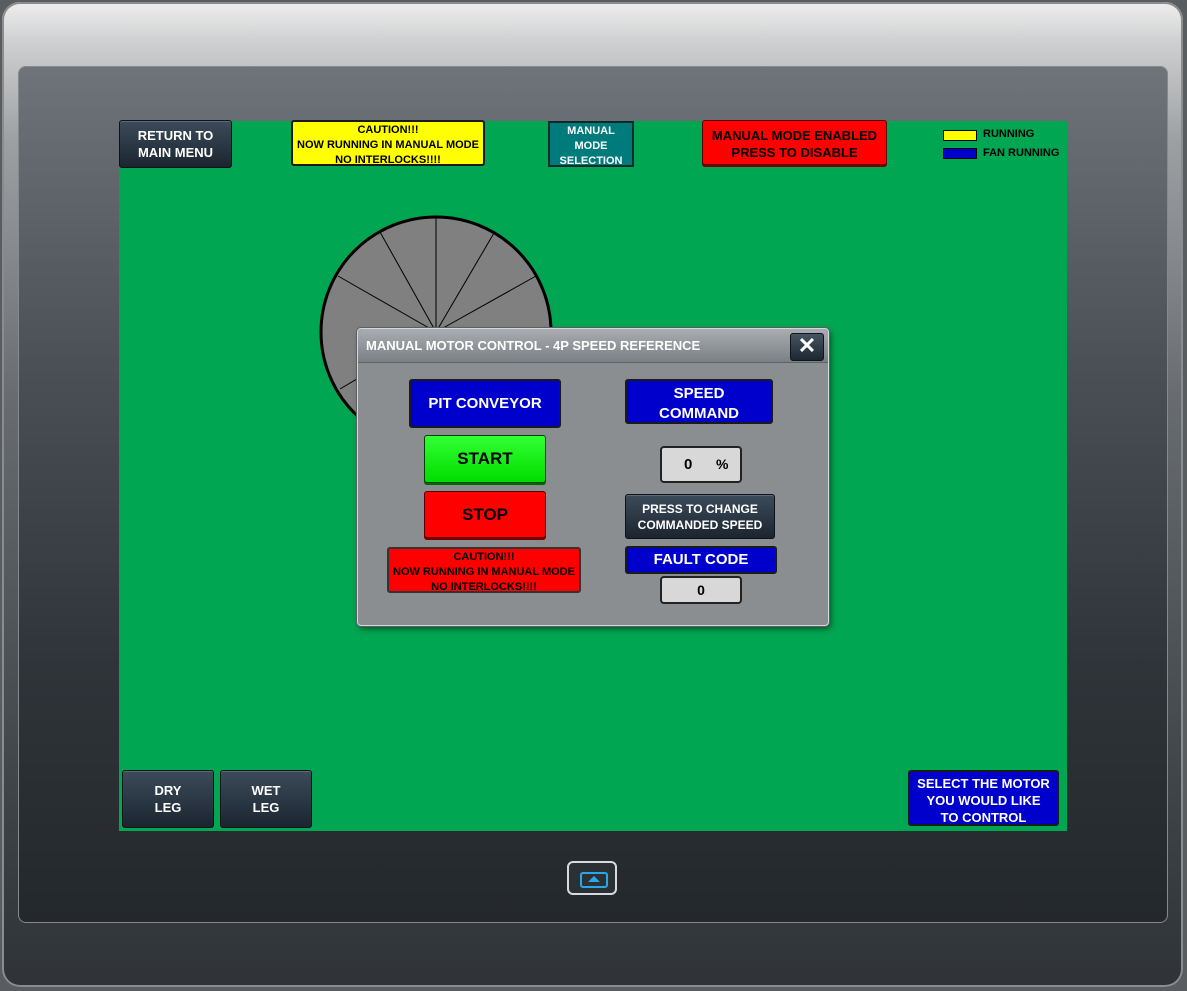  I want to click on speed-command-label: SPEED COMMAND, so click(699, 401).